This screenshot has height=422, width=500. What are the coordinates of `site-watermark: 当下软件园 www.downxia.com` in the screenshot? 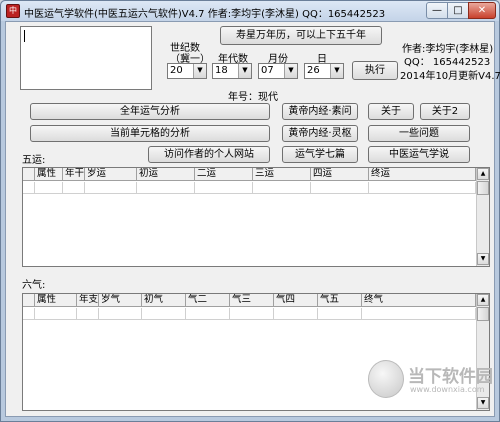 It's located at (430, 381).